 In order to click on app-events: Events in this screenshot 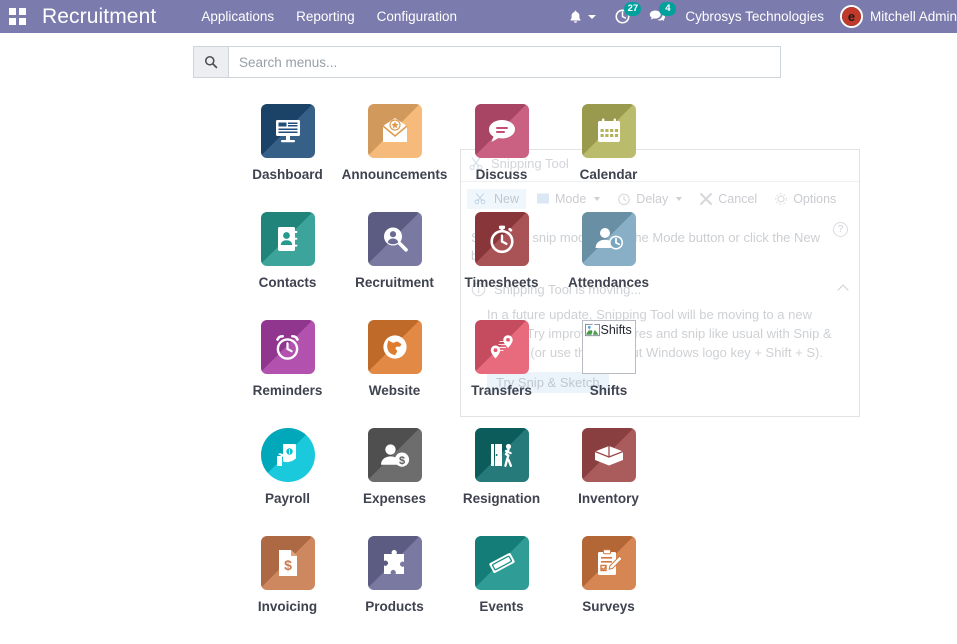, I will do `click(501, 590)`.